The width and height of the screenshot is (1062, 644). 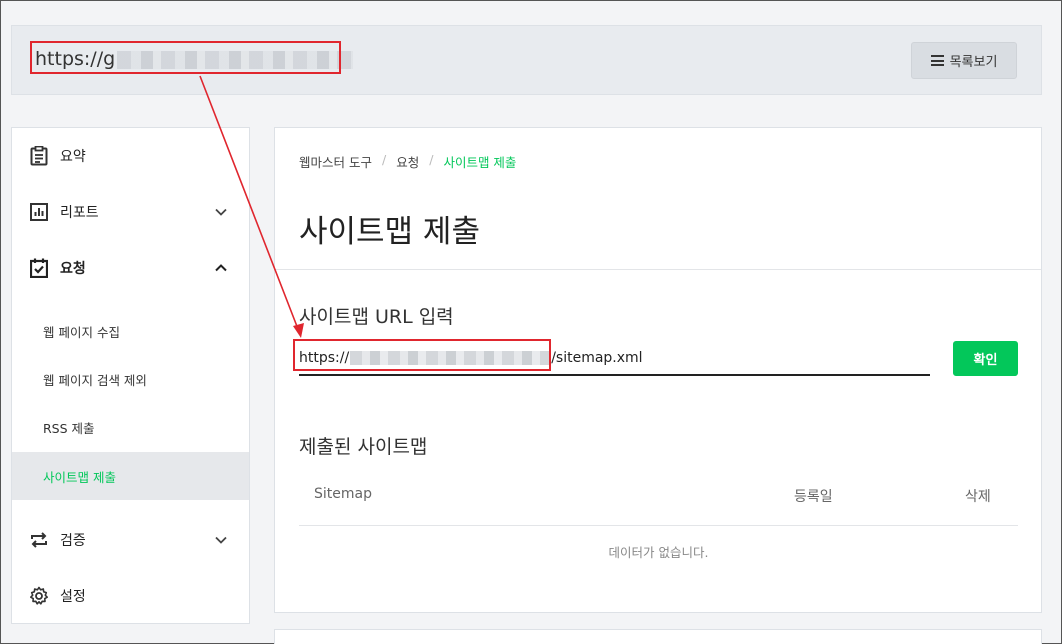 I want to click on summary-icon, so click(x=39, y=156).